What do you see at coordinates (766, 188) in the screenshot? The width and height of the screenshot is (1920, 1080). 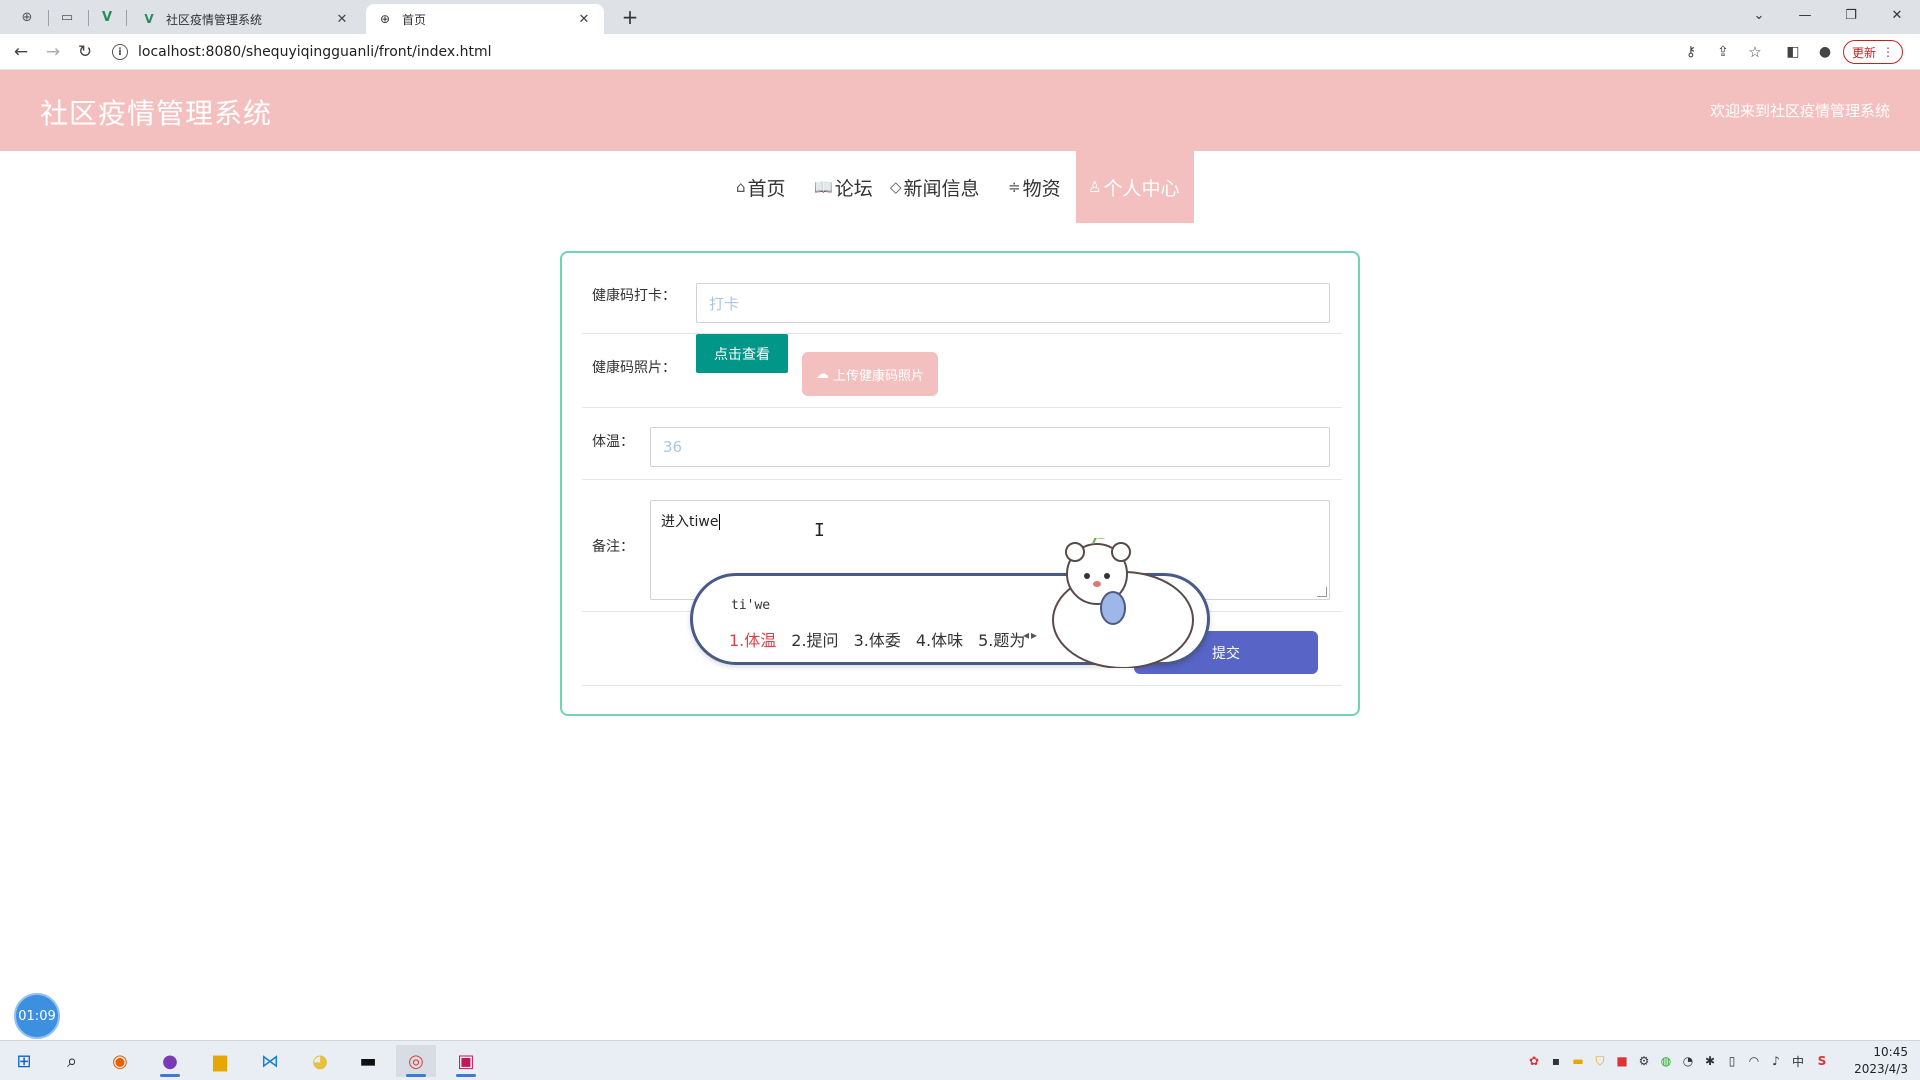 I see `nav-label: 首页` at bounding box center [766, 188].